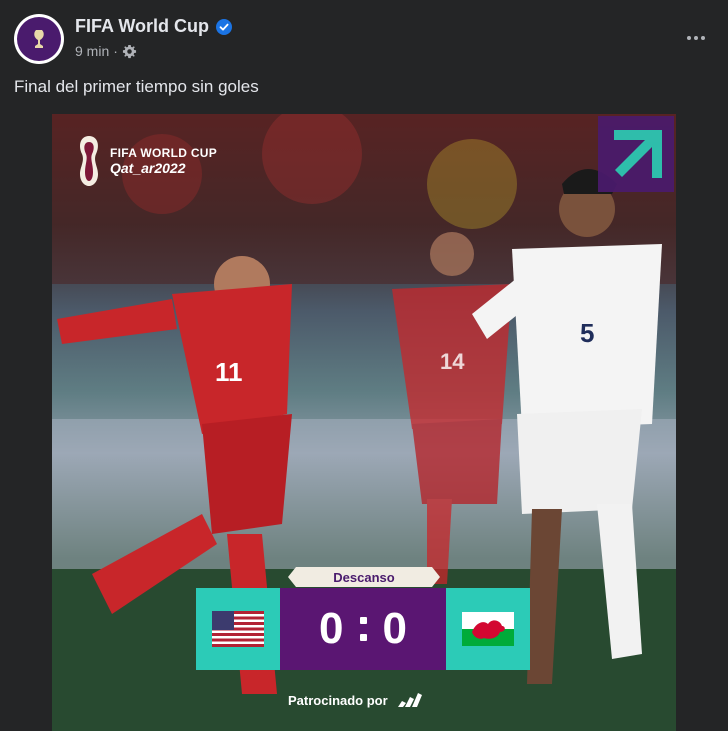 This screenshot has width=728, height=731. I want to click on gear-icon, so click(129, 51).